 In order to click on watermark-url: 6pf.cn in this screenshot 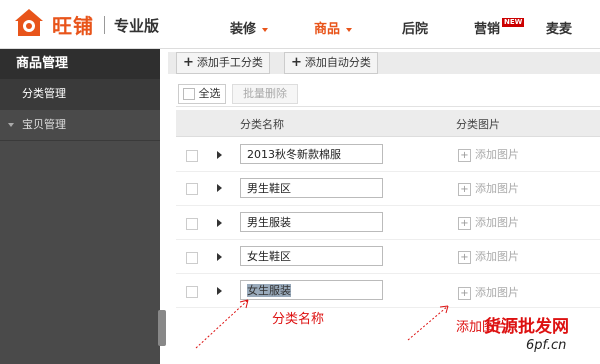, I will do `click(546, 345)`.